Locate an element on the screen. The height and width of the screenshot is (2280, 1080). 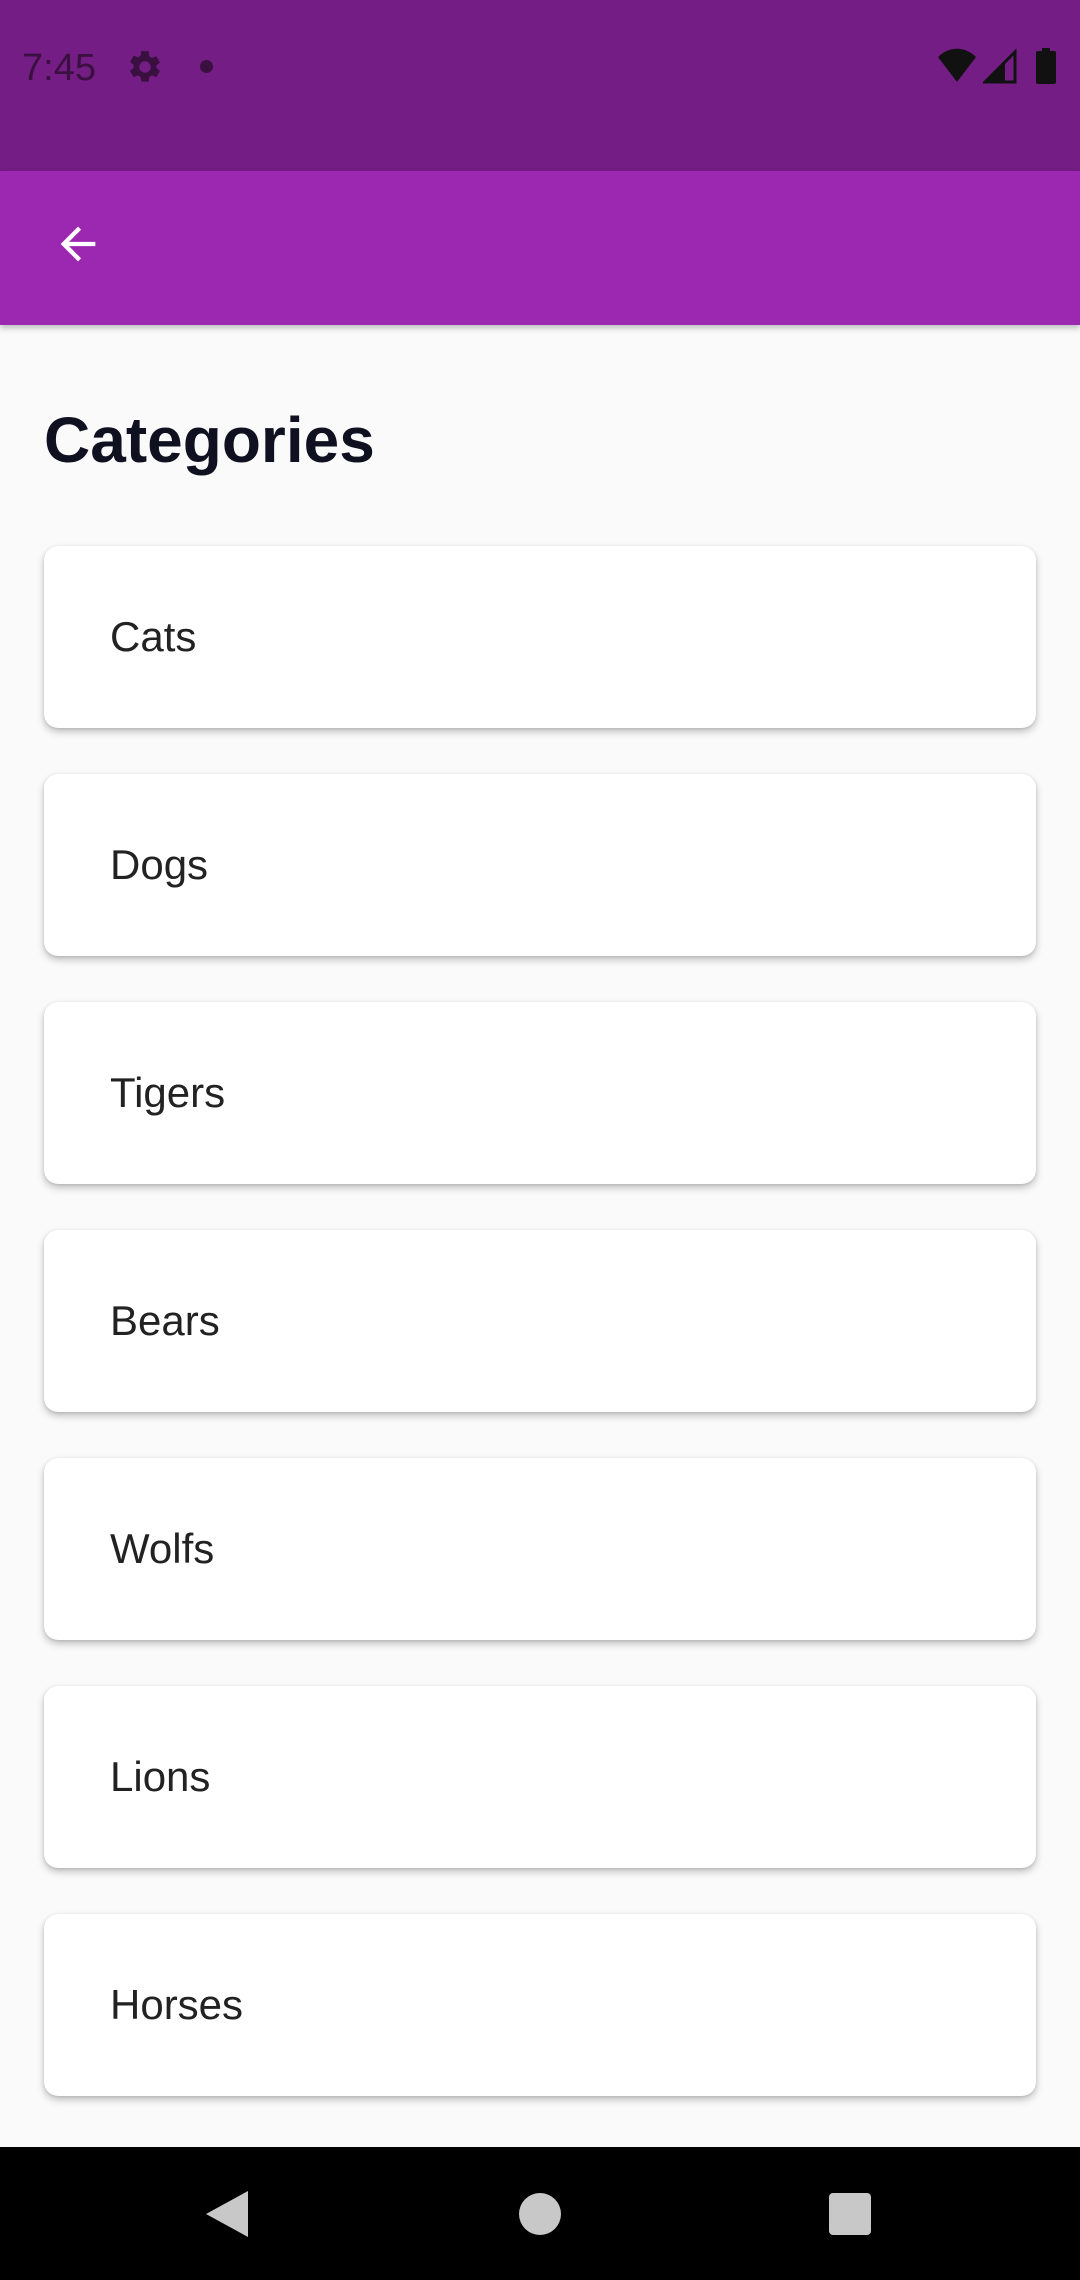
notification-dot-icon is located at coordinates (206, 66).